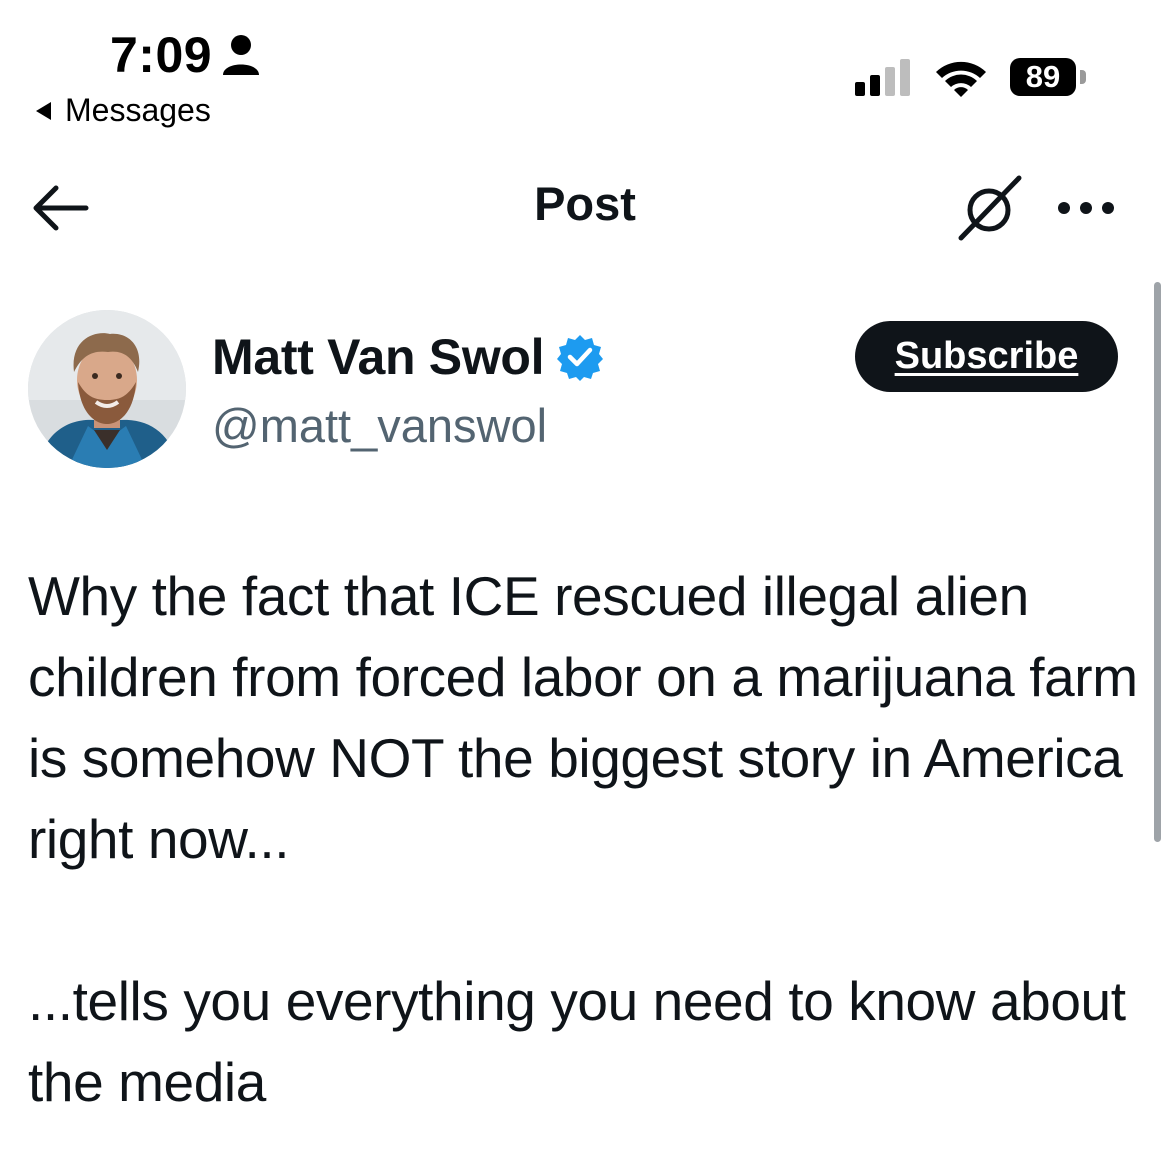  What do you see at coordinates (161, 55) in the screenshot?
I see `status-time-label: 7:09` at bounding box center [161, 55].